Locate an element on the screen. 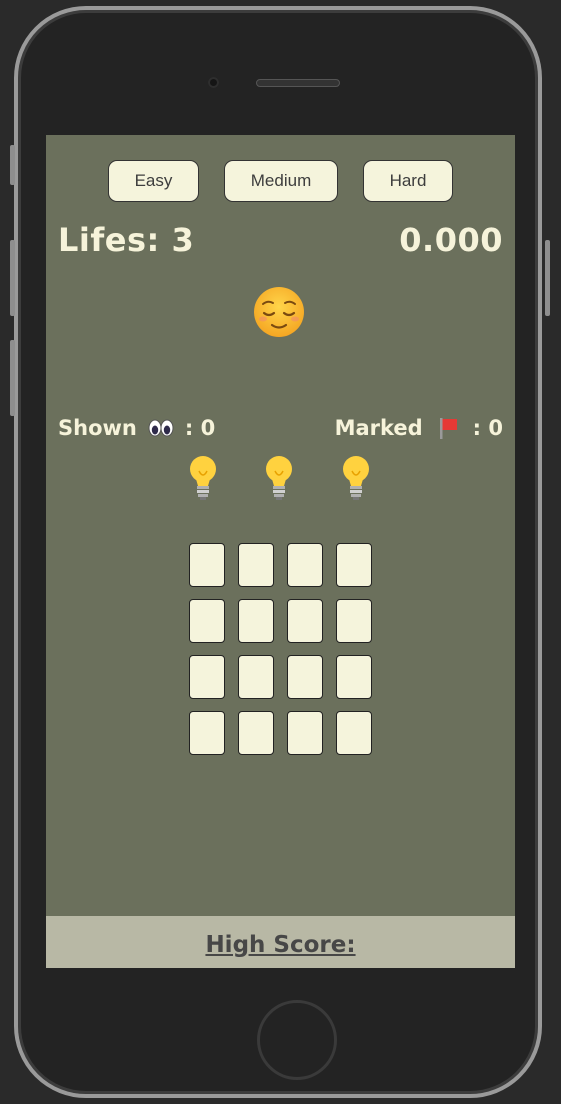  marked-counter: Marked : 0 is located at coordinates (419, 428).